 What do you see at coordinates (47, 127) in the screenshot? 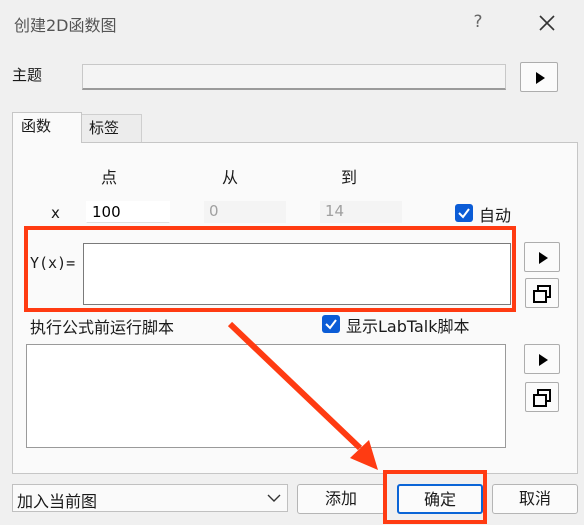
I see `tab-function: 函数` at bounding box center [47, 127].